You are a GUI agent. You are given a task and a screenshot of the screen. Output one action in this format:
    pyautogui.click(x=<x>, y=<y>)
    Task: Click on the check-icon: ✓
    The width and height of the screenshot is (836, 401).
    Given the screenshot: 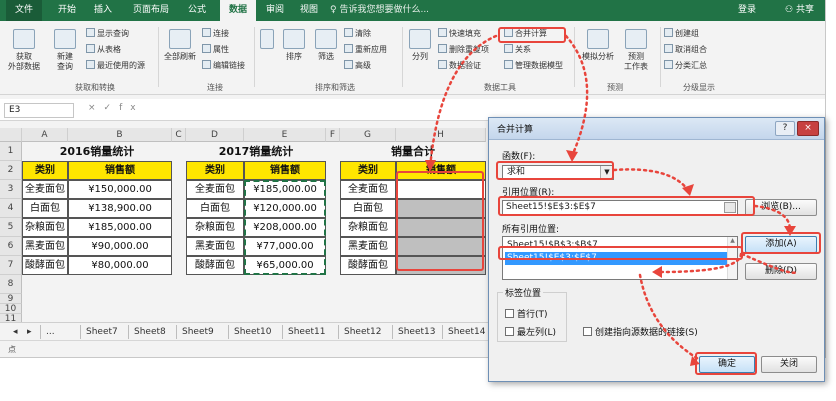 What is the action you would take?
    pyautogui.click(x=112, y=108)
    